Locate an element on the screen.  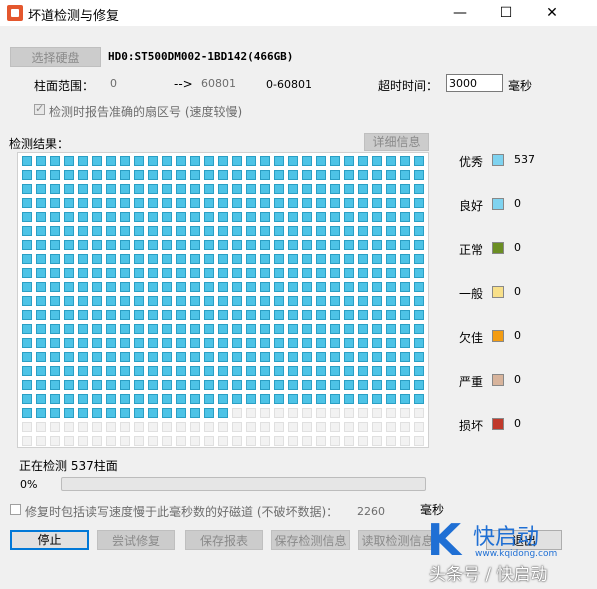
title-bar: 坏道检测与修复 — ☐ ✕ is located at coordinates (298, 13).